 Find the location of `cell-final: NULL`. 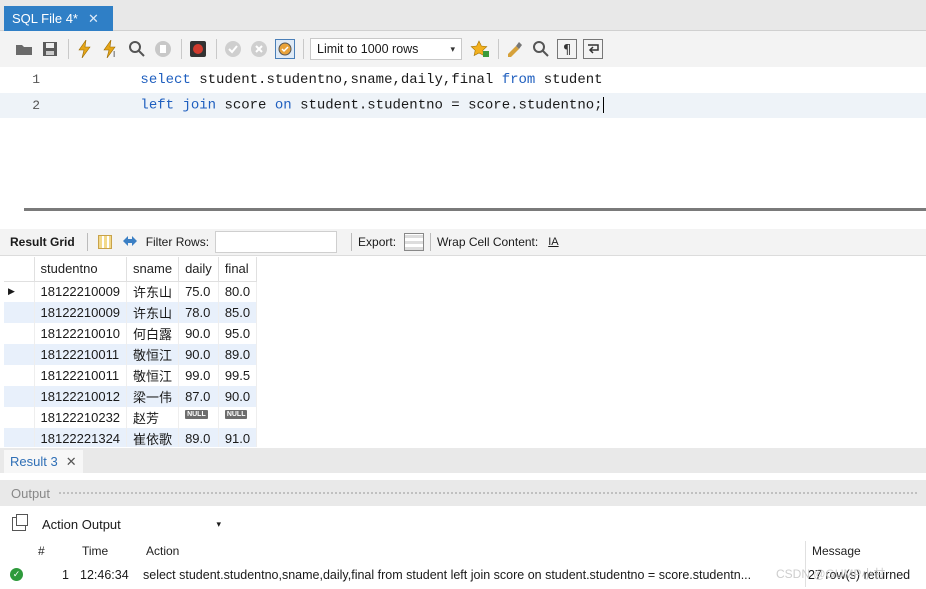

cell-final: NULL is located at coordinates (238, 417).